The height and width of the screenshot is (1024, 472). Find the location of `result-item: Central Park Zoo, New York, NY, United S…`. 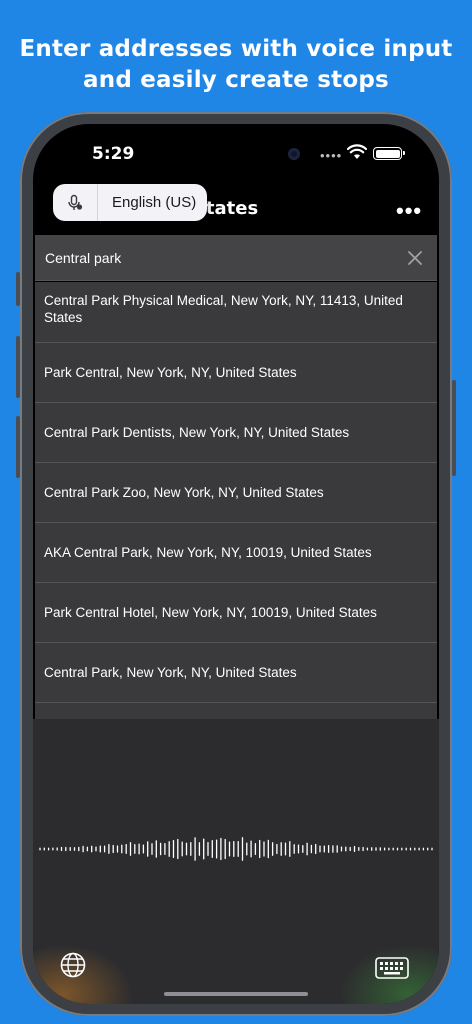

result-item: Central Park Zoo, New York, NY, United S… is located at coordinates (236, 493).